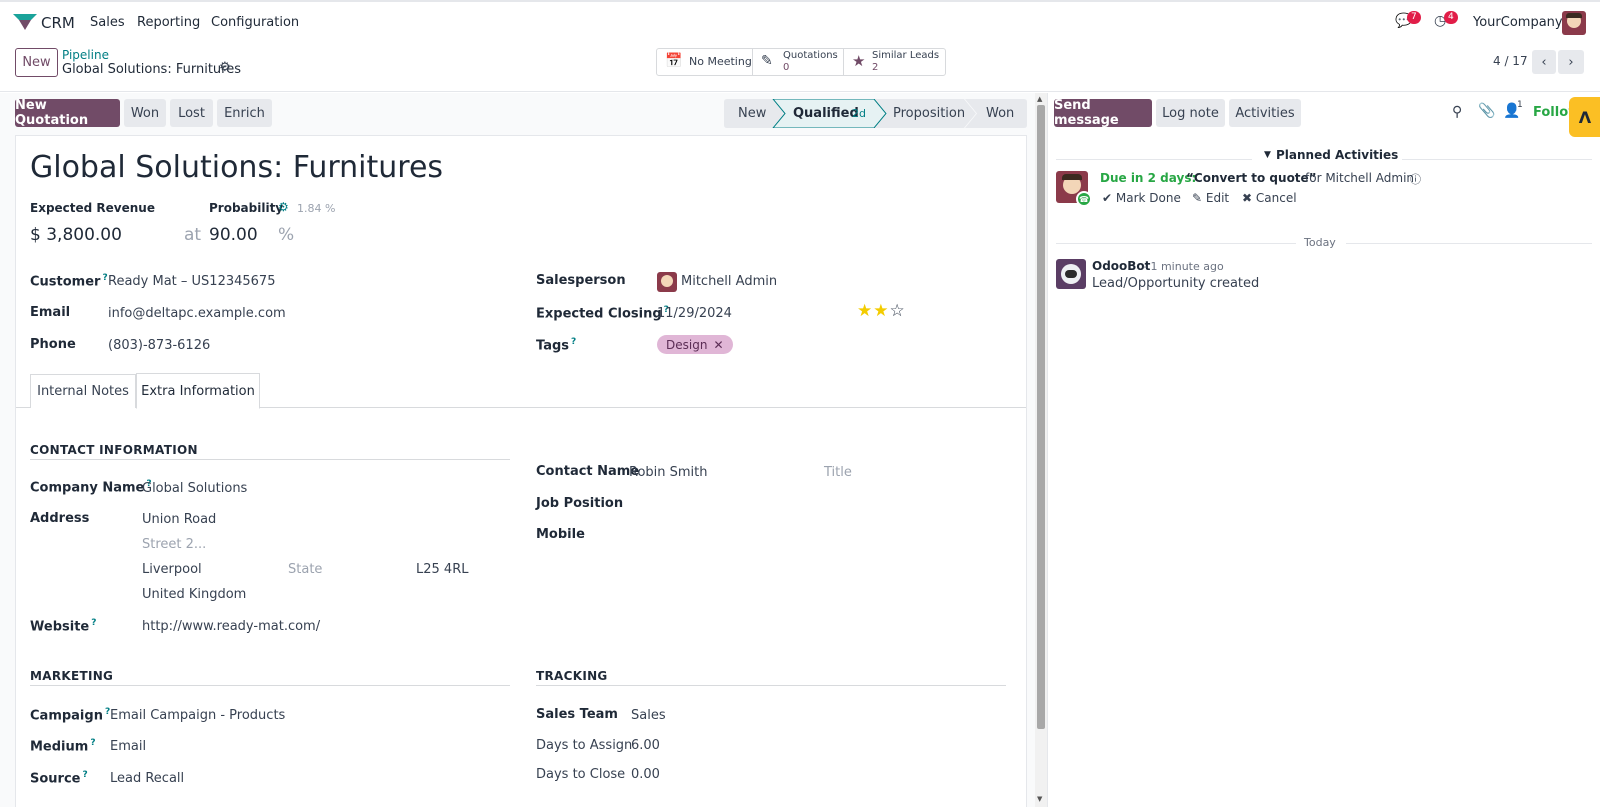 The height and width of the screenshot is (807, 1600). Describe the element at coordinates (63, 746) in the screenshot. I see `medium-label: Medium?` at that location.